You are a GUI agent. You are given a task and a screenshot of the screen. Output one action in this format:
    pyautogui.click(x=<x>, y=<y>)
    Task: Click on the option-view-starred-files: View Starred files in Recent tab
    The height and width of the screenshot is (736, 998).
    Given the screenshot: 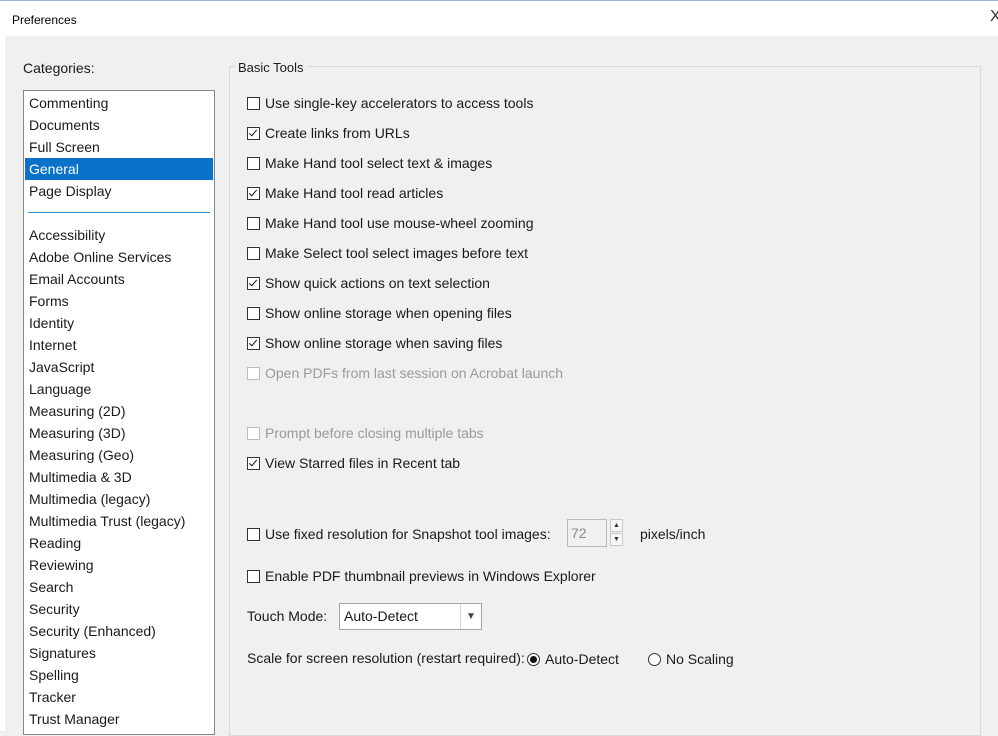 What is the action you would take?
    pyautogui.click(x=353, y=463)
    